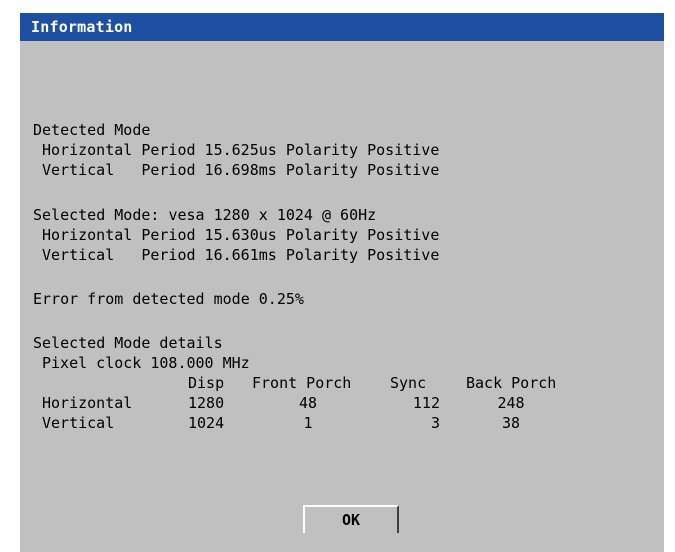 The width and height of the screenshot is (675, 552). What do you see at coordinates (128, 343) in the screenshot?
I see `mode-details-heading: Selected Mode details` at bounding box center [128, 343].